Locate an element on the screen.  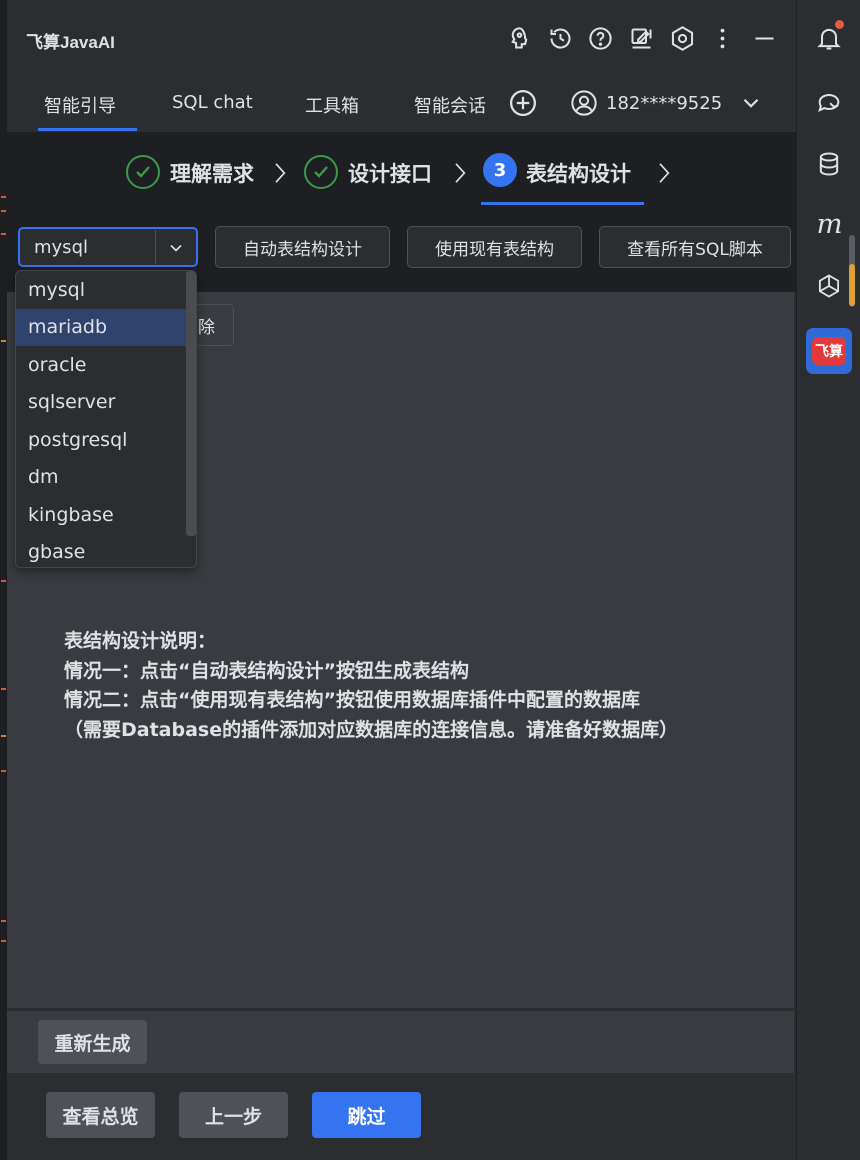
feisuan-logo: 飞算 is located at coordinates (829, 351).